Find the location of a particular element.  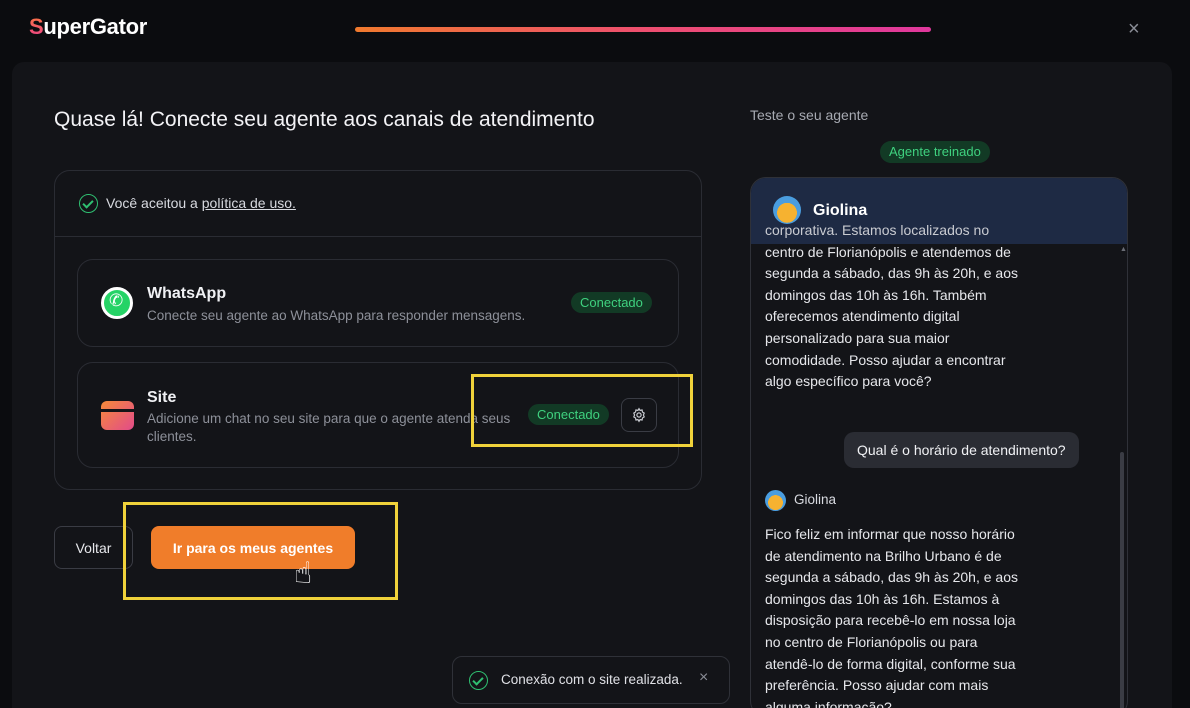

toast-text: Conexão com o site realizada. is located at coordinates (592, 679).